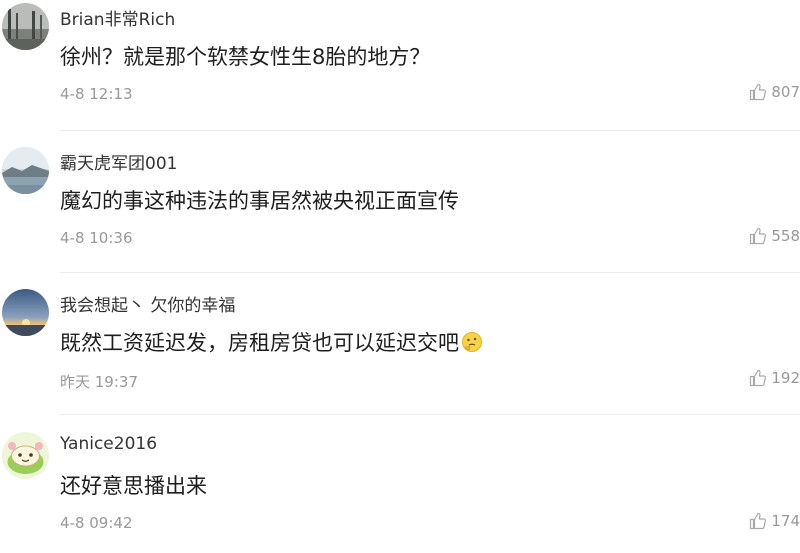  Describe the element at coordinates (108, 444) in the screenshot. I see `username: Yanice2016` at that location.